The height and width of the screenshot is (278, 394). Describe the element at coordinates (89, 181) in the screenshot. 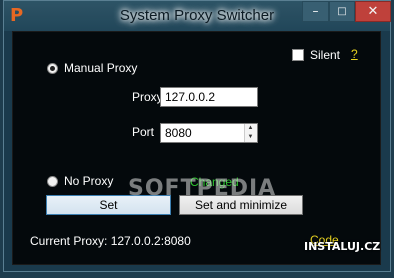

I see `no-proxy-label: No Proxy` at that location.